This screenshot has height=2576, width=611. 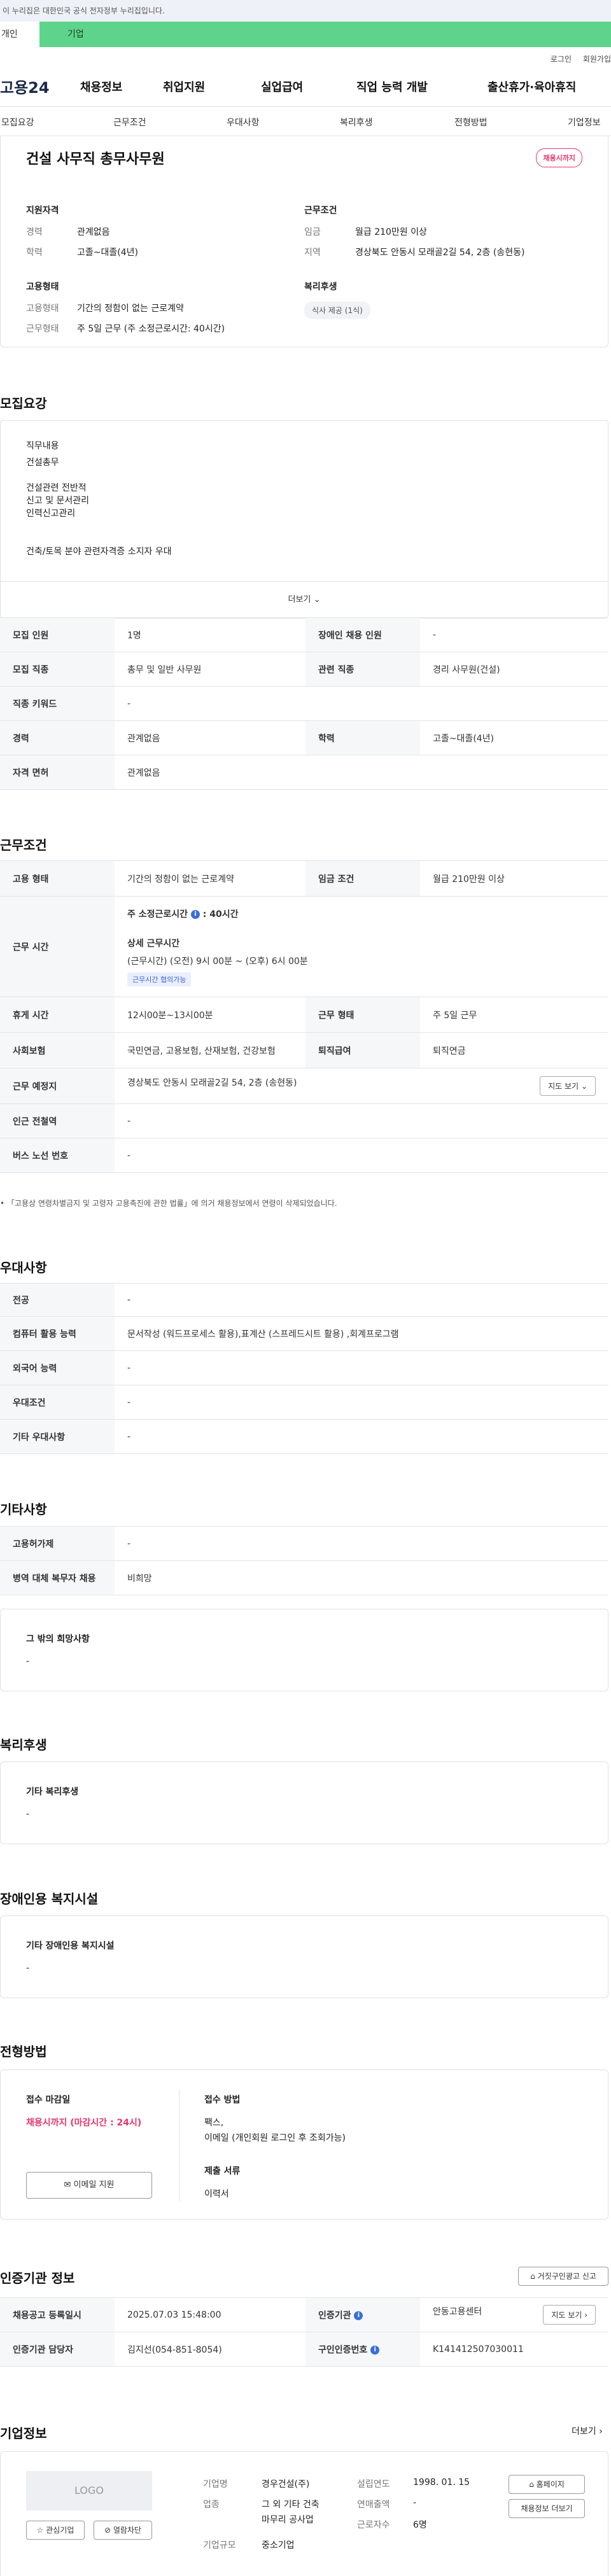 I want to click on agency-label-cell: 인증기관 i, so click(x=363, y=2314).